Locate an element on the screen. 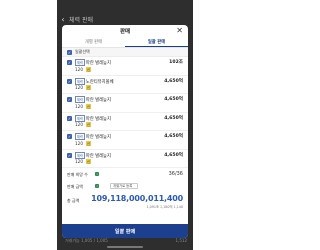 This screenshot has height=250, width=320. list-item: ✓ 체력 노란티뷰치볼베 120 신 4,650억 is located at coordinates (125, 85).